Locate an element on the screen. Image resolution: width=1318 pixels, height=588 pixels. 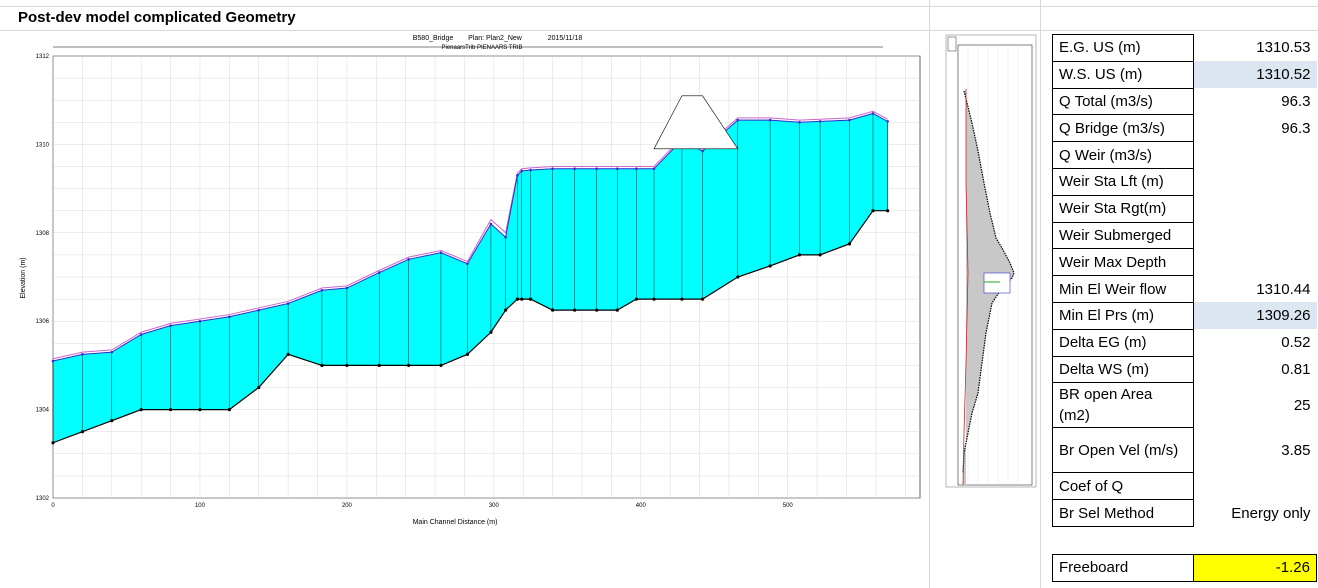
result-label: Min El Weir flow is located at coordinates (1123, 289).